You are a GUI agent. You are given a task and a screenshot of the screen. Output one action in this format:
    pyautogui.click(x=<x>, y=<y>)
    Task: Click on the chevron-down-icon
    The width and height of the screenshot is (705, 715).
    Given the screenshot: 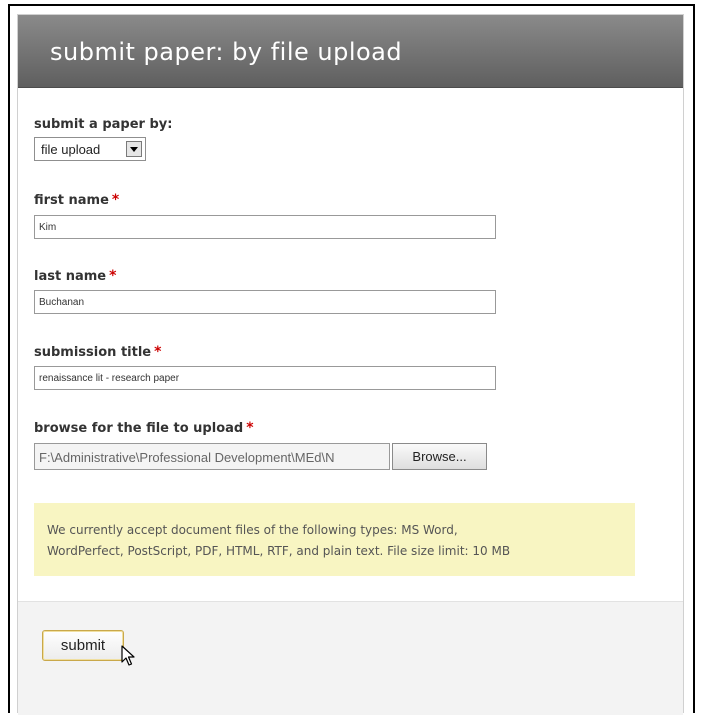 What is the action you would take?
    pyautogui.click(x=134, y=149)
    